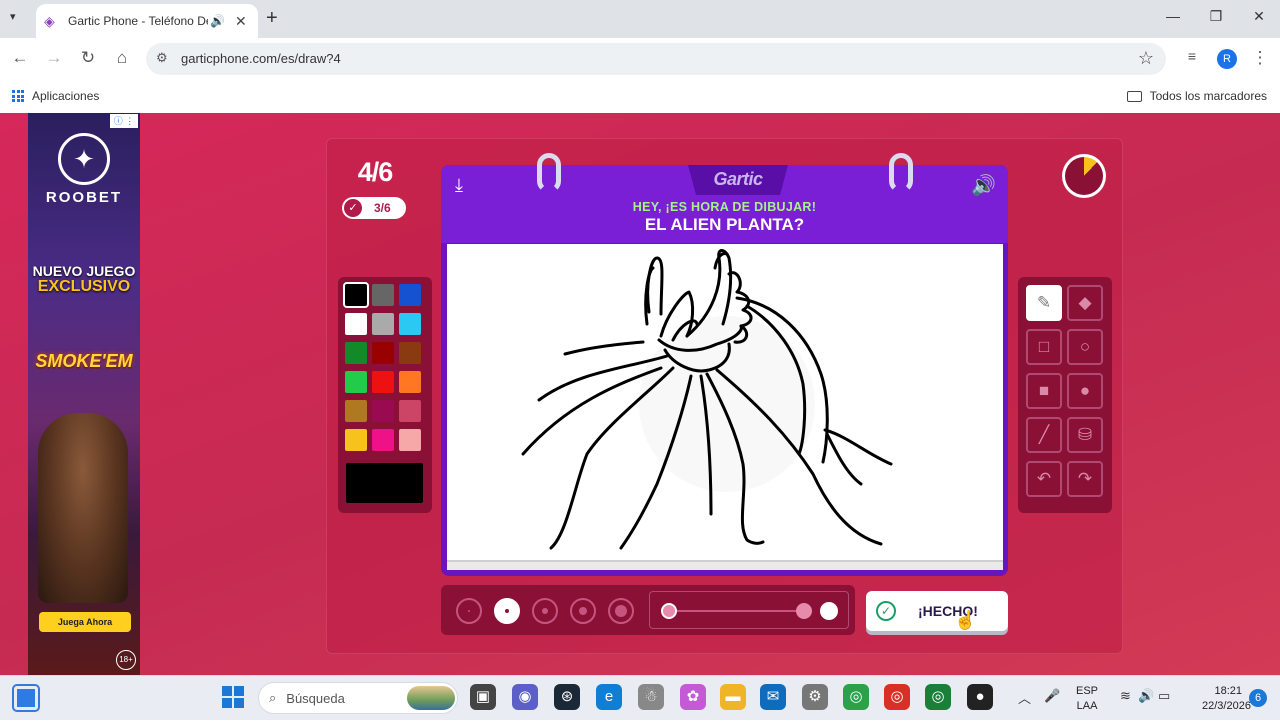 The width and height of the screenshot is (1280, 721). Describe the element at coordinates (567, 697) in the screenshot. I see `steam-icon: ⊛` at that location.